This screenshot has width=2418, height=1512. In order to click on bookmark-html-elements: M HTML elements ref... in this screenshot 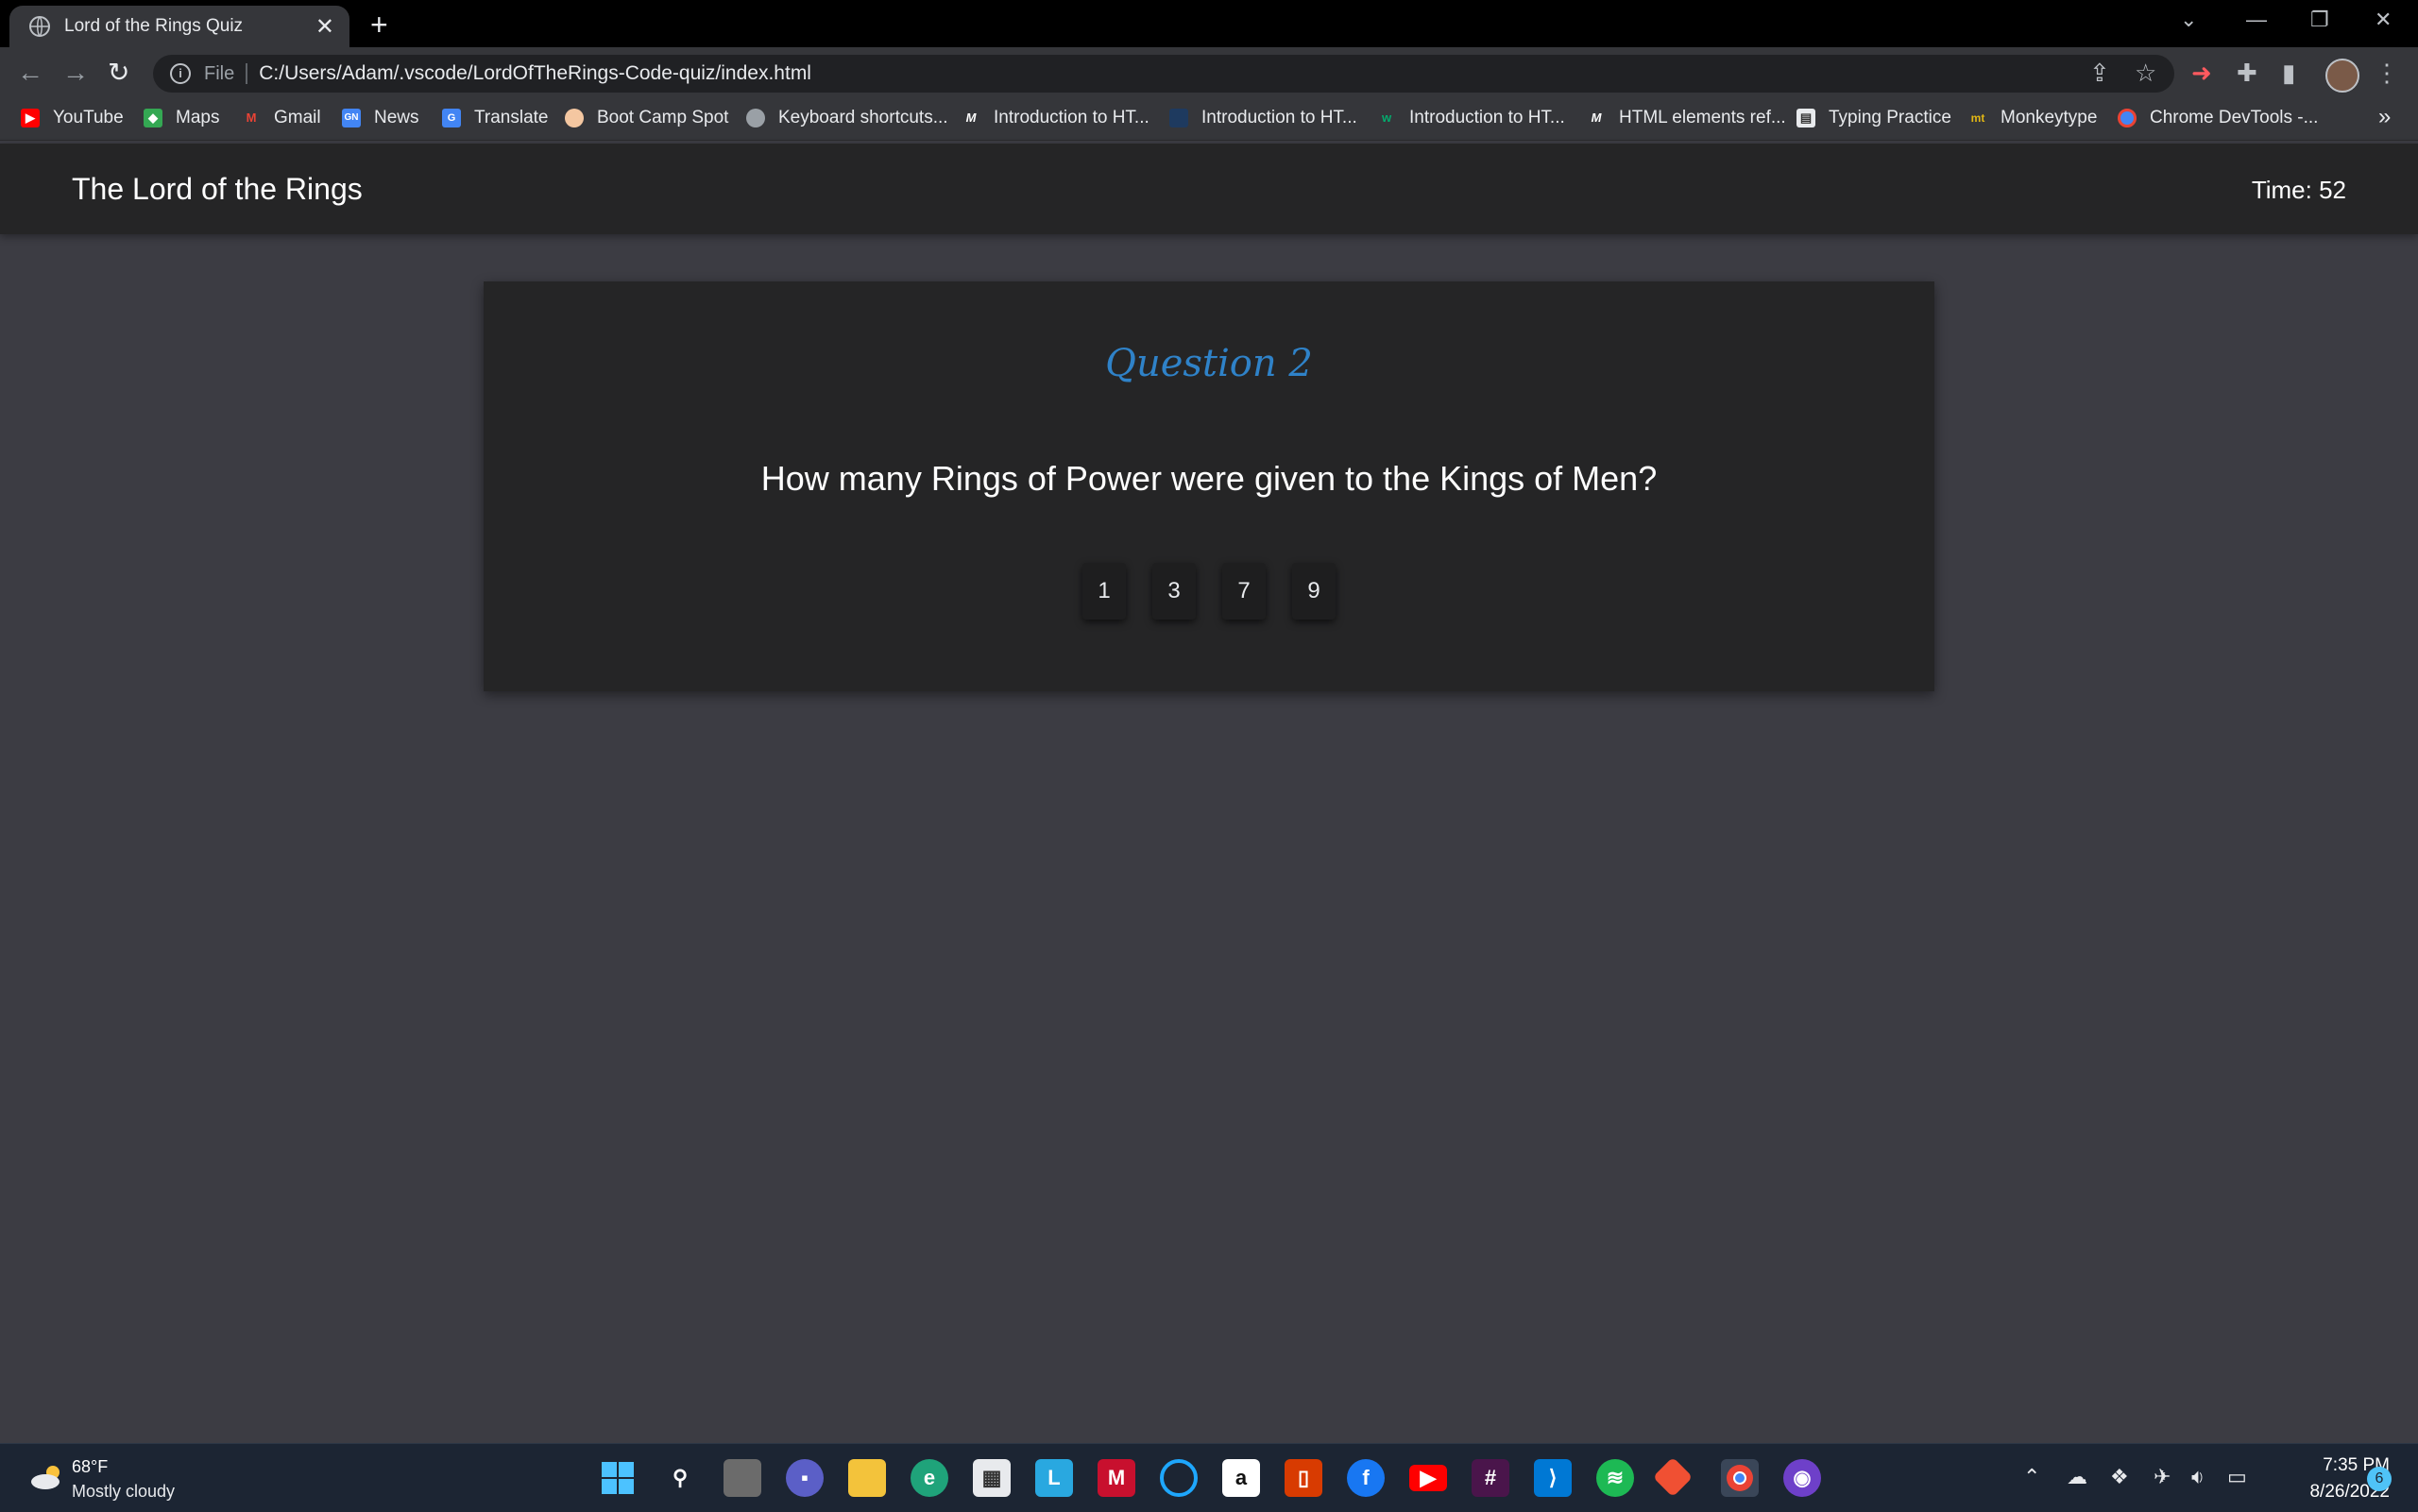, I will do `click(1687, 118)`.